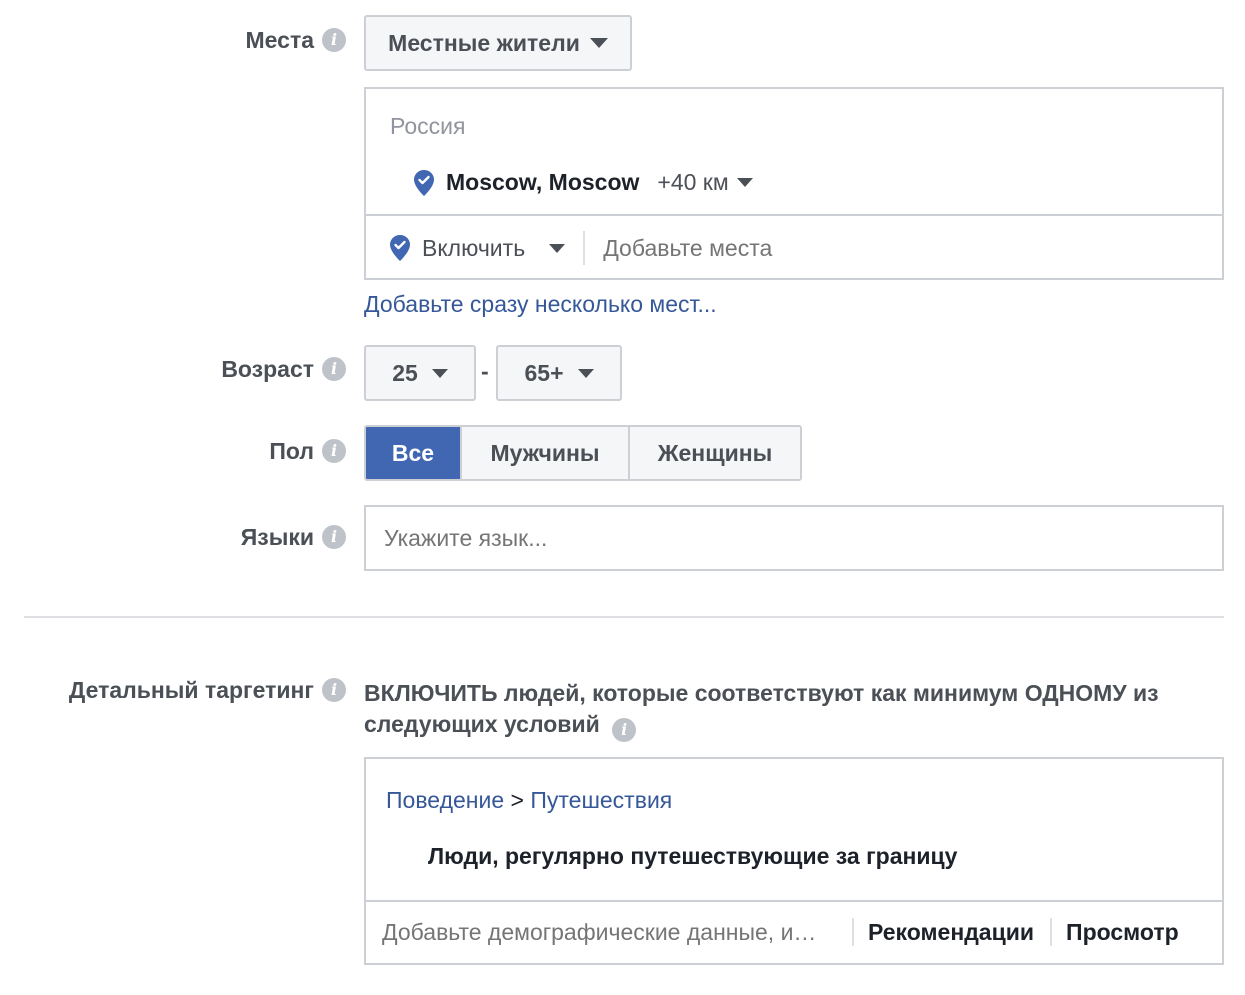 The image size is (1245, 995). What do you see at coordinates (544, 372) in the screenshot?
I see `age-max-value: 65+` at bounding box center [544, 372].